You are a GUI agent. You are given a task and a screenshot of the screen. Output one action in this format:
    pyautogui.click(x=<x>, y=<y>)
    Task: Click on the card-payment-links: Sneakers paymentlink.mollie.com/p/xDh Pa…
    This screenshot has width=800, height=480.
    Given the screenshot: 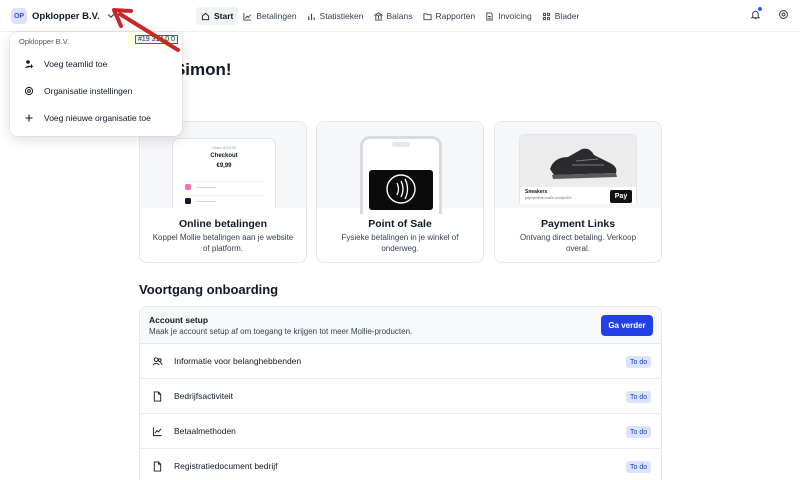 What is the action you would take?
    pyautogui.click(x=578, y=192)
    